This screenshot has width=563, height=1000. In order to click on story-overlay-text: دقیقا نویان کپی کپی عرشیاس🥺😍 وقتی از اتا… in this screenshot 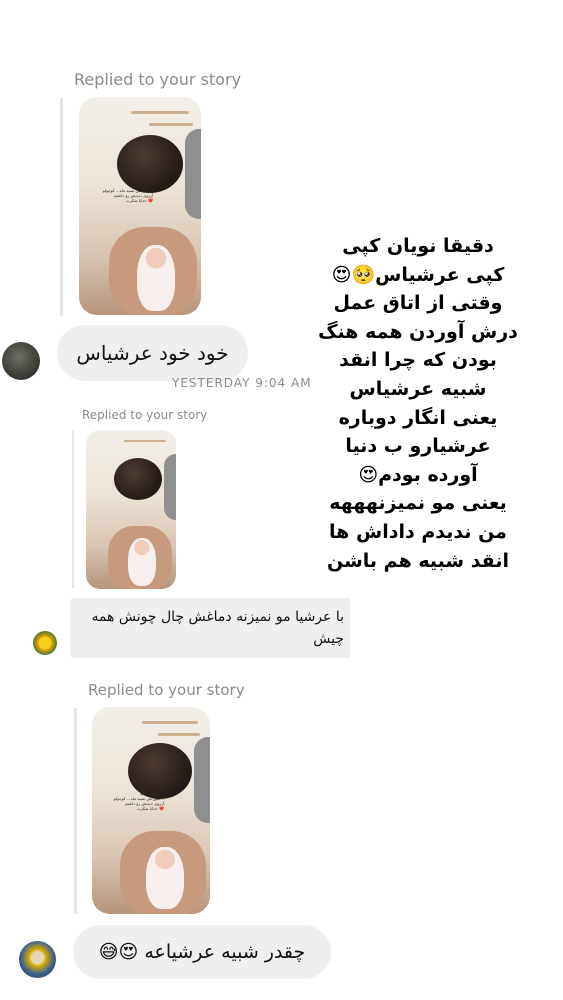, I will do `click(418, 403)`.